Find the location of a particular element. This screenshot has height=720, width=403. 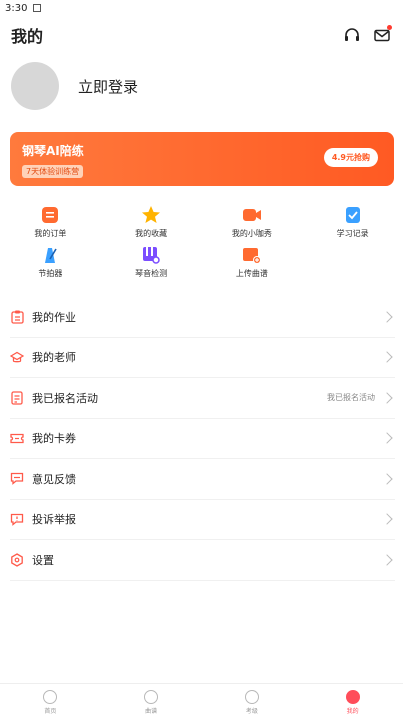

menu-item-teacher: 我的老师 is located at coordinates (202, 358).